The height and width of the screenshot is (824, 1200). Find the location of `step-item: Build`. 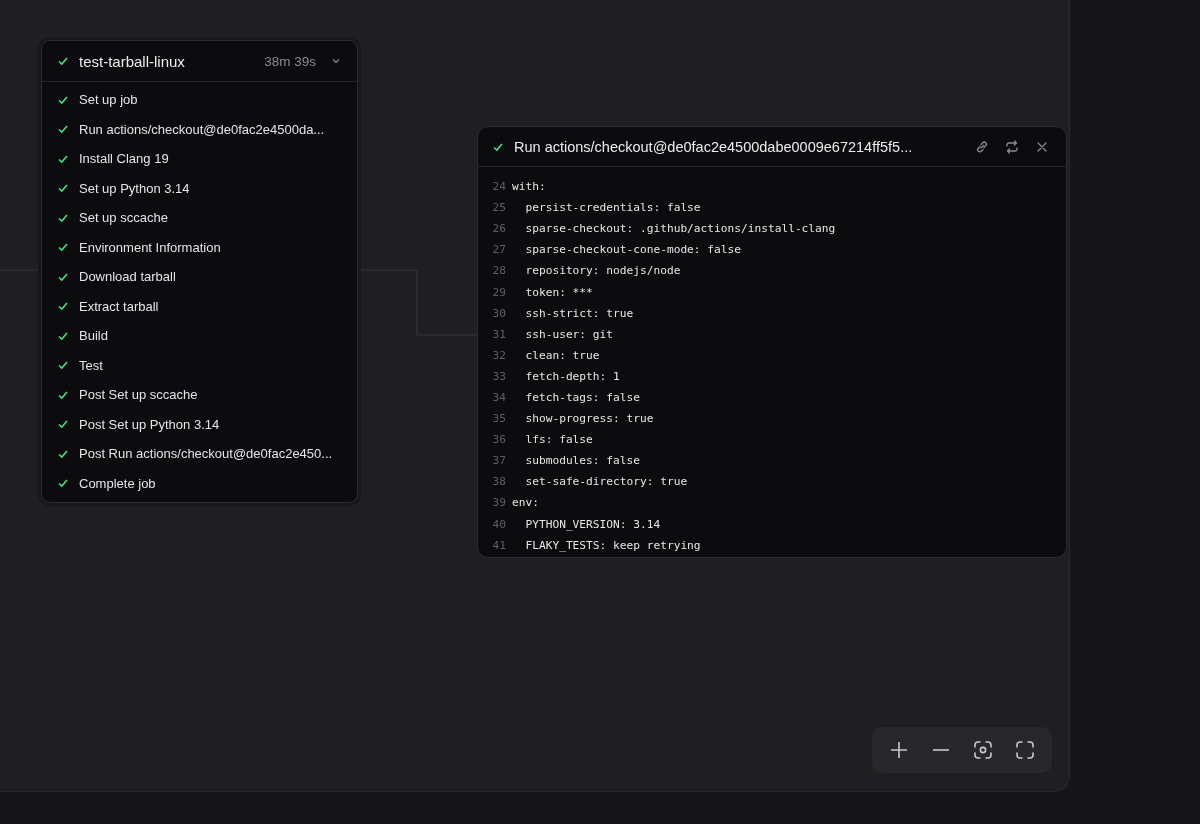

step-item: Build is located at coordinates (199, 336).